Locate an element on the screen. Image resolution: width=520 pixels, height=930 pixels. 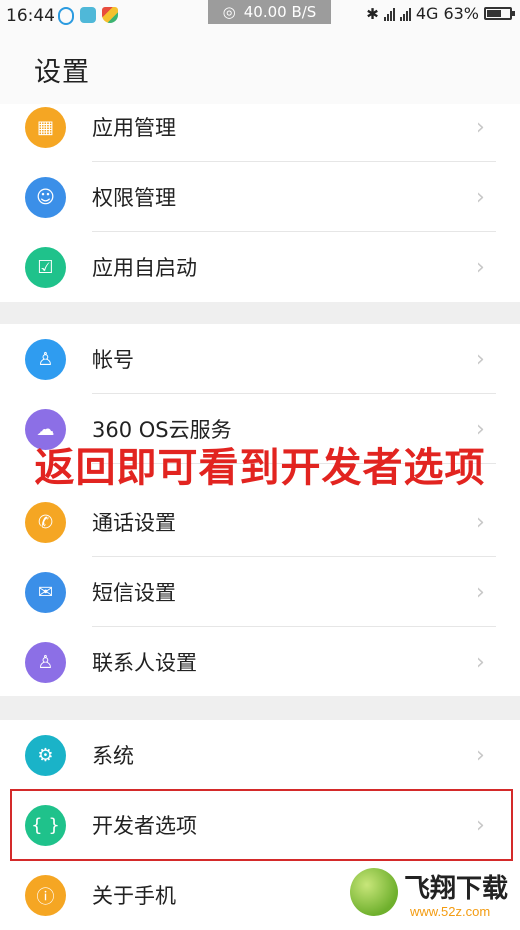
watermark: 飞翔下载 www.52z.com is located at coordinates (430, 895).